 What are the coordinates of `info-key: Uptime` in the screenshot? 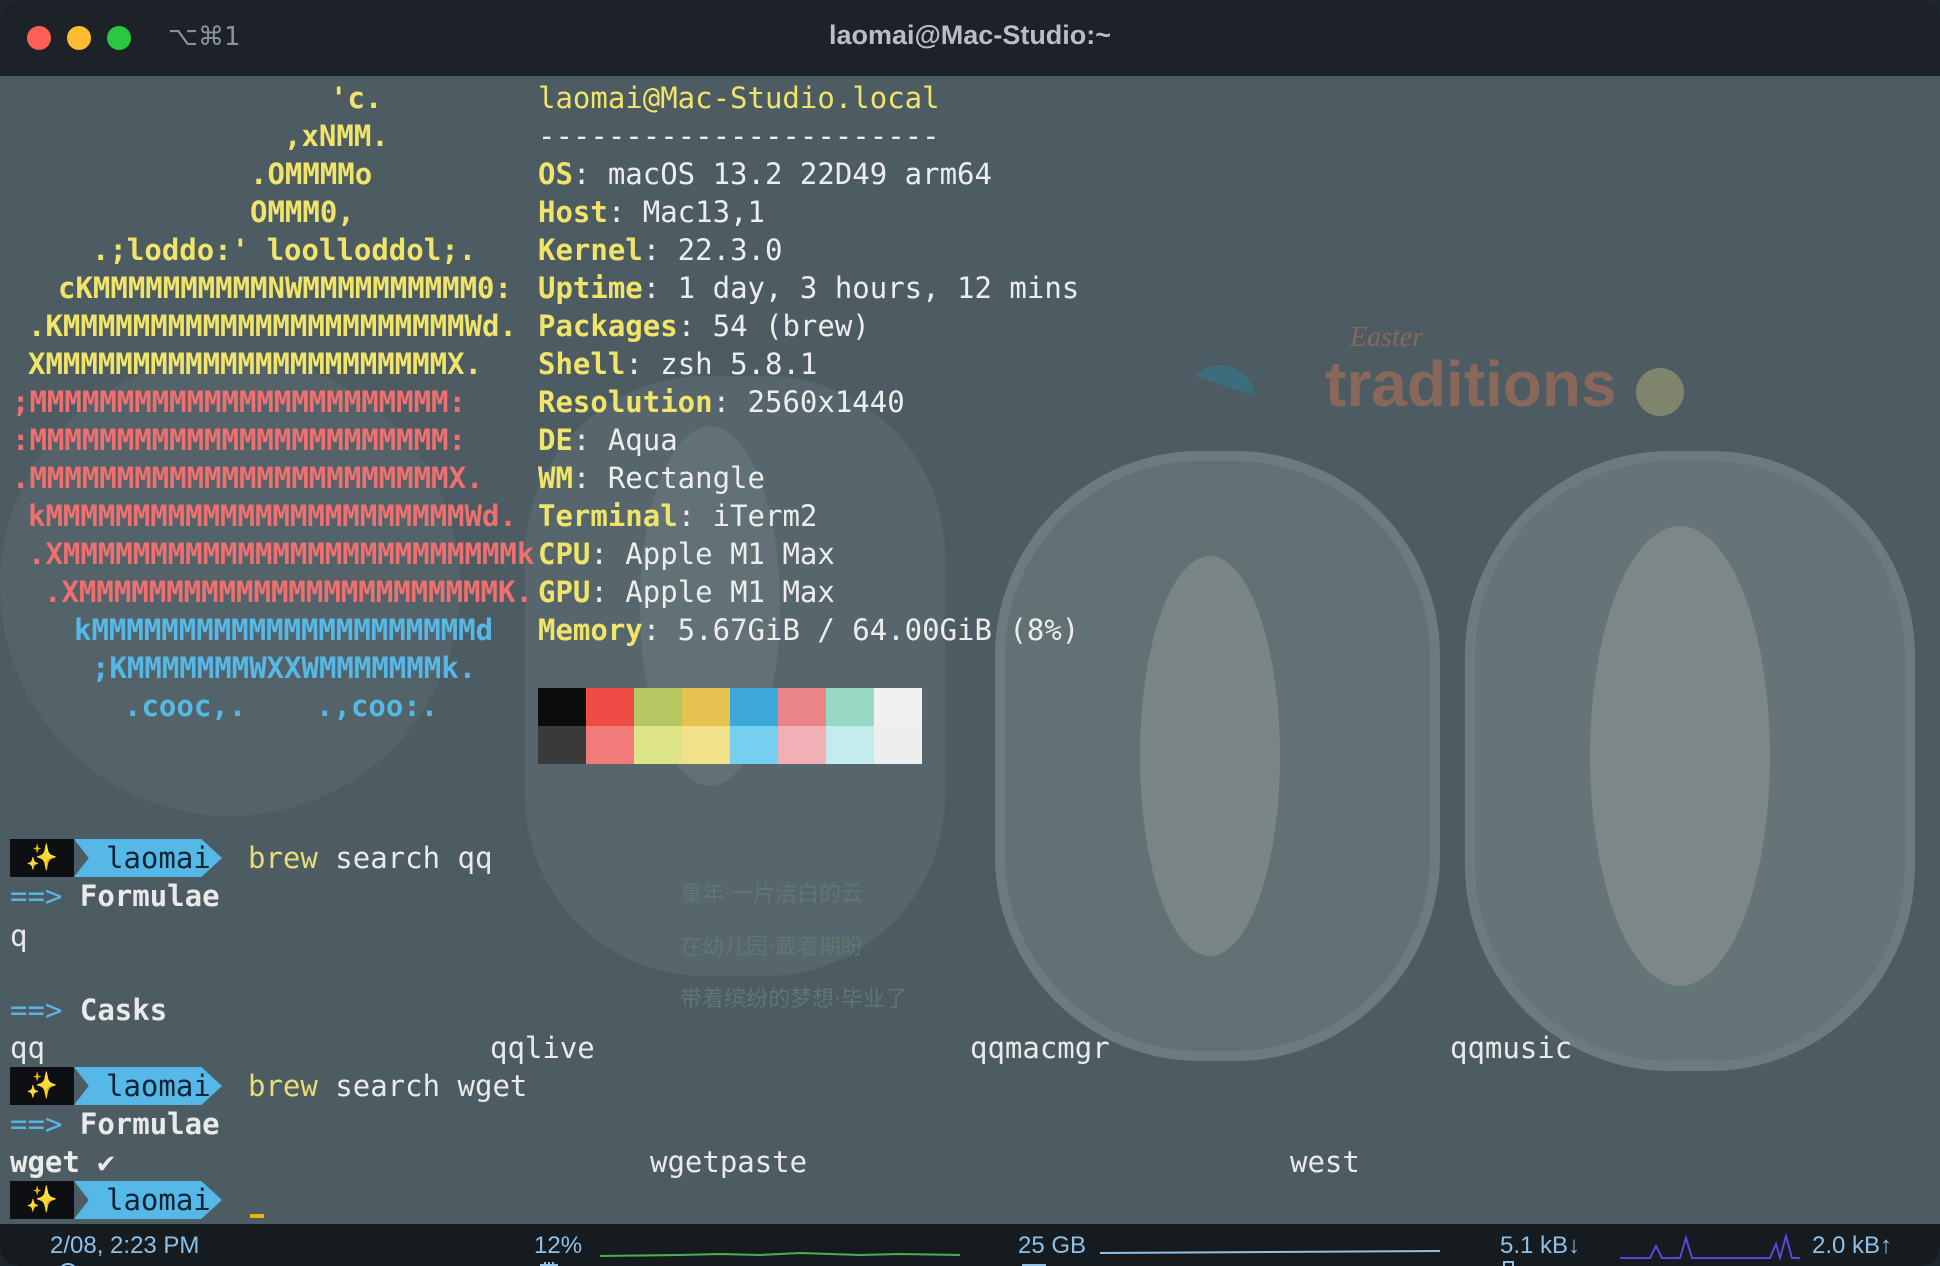 It's located at (590, 288).